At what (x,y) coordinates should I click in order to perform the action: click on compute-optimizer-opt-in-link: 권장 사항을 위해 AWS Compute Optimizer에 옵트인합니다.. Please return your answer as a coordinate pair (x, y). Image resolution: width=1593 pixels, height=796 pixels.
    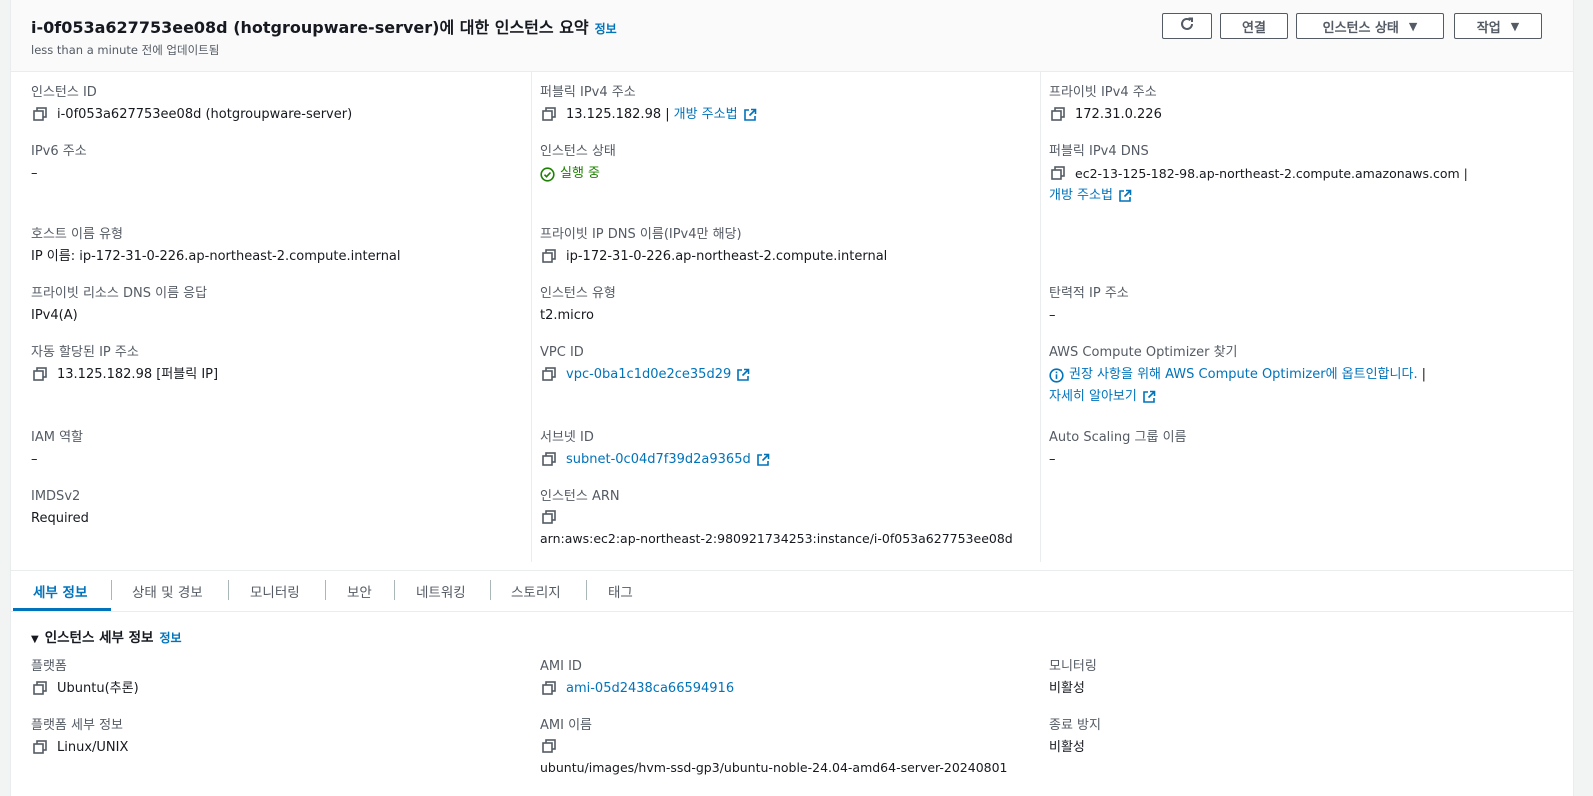
    Looking at the image, I should click on (1243, 375).